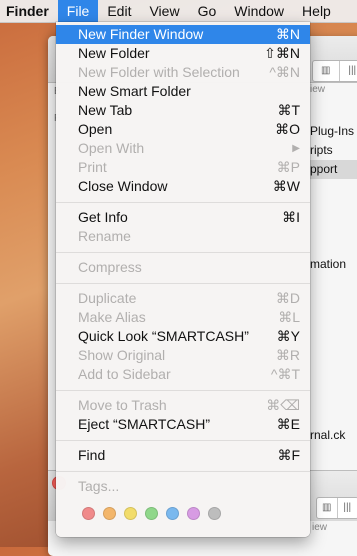 The image size is (357, 556). What do you see at coordinates (183, 186) in the screenshot?
I see `menu-item-close-window: Close Window⌘W` at bounding box center [183, 186].